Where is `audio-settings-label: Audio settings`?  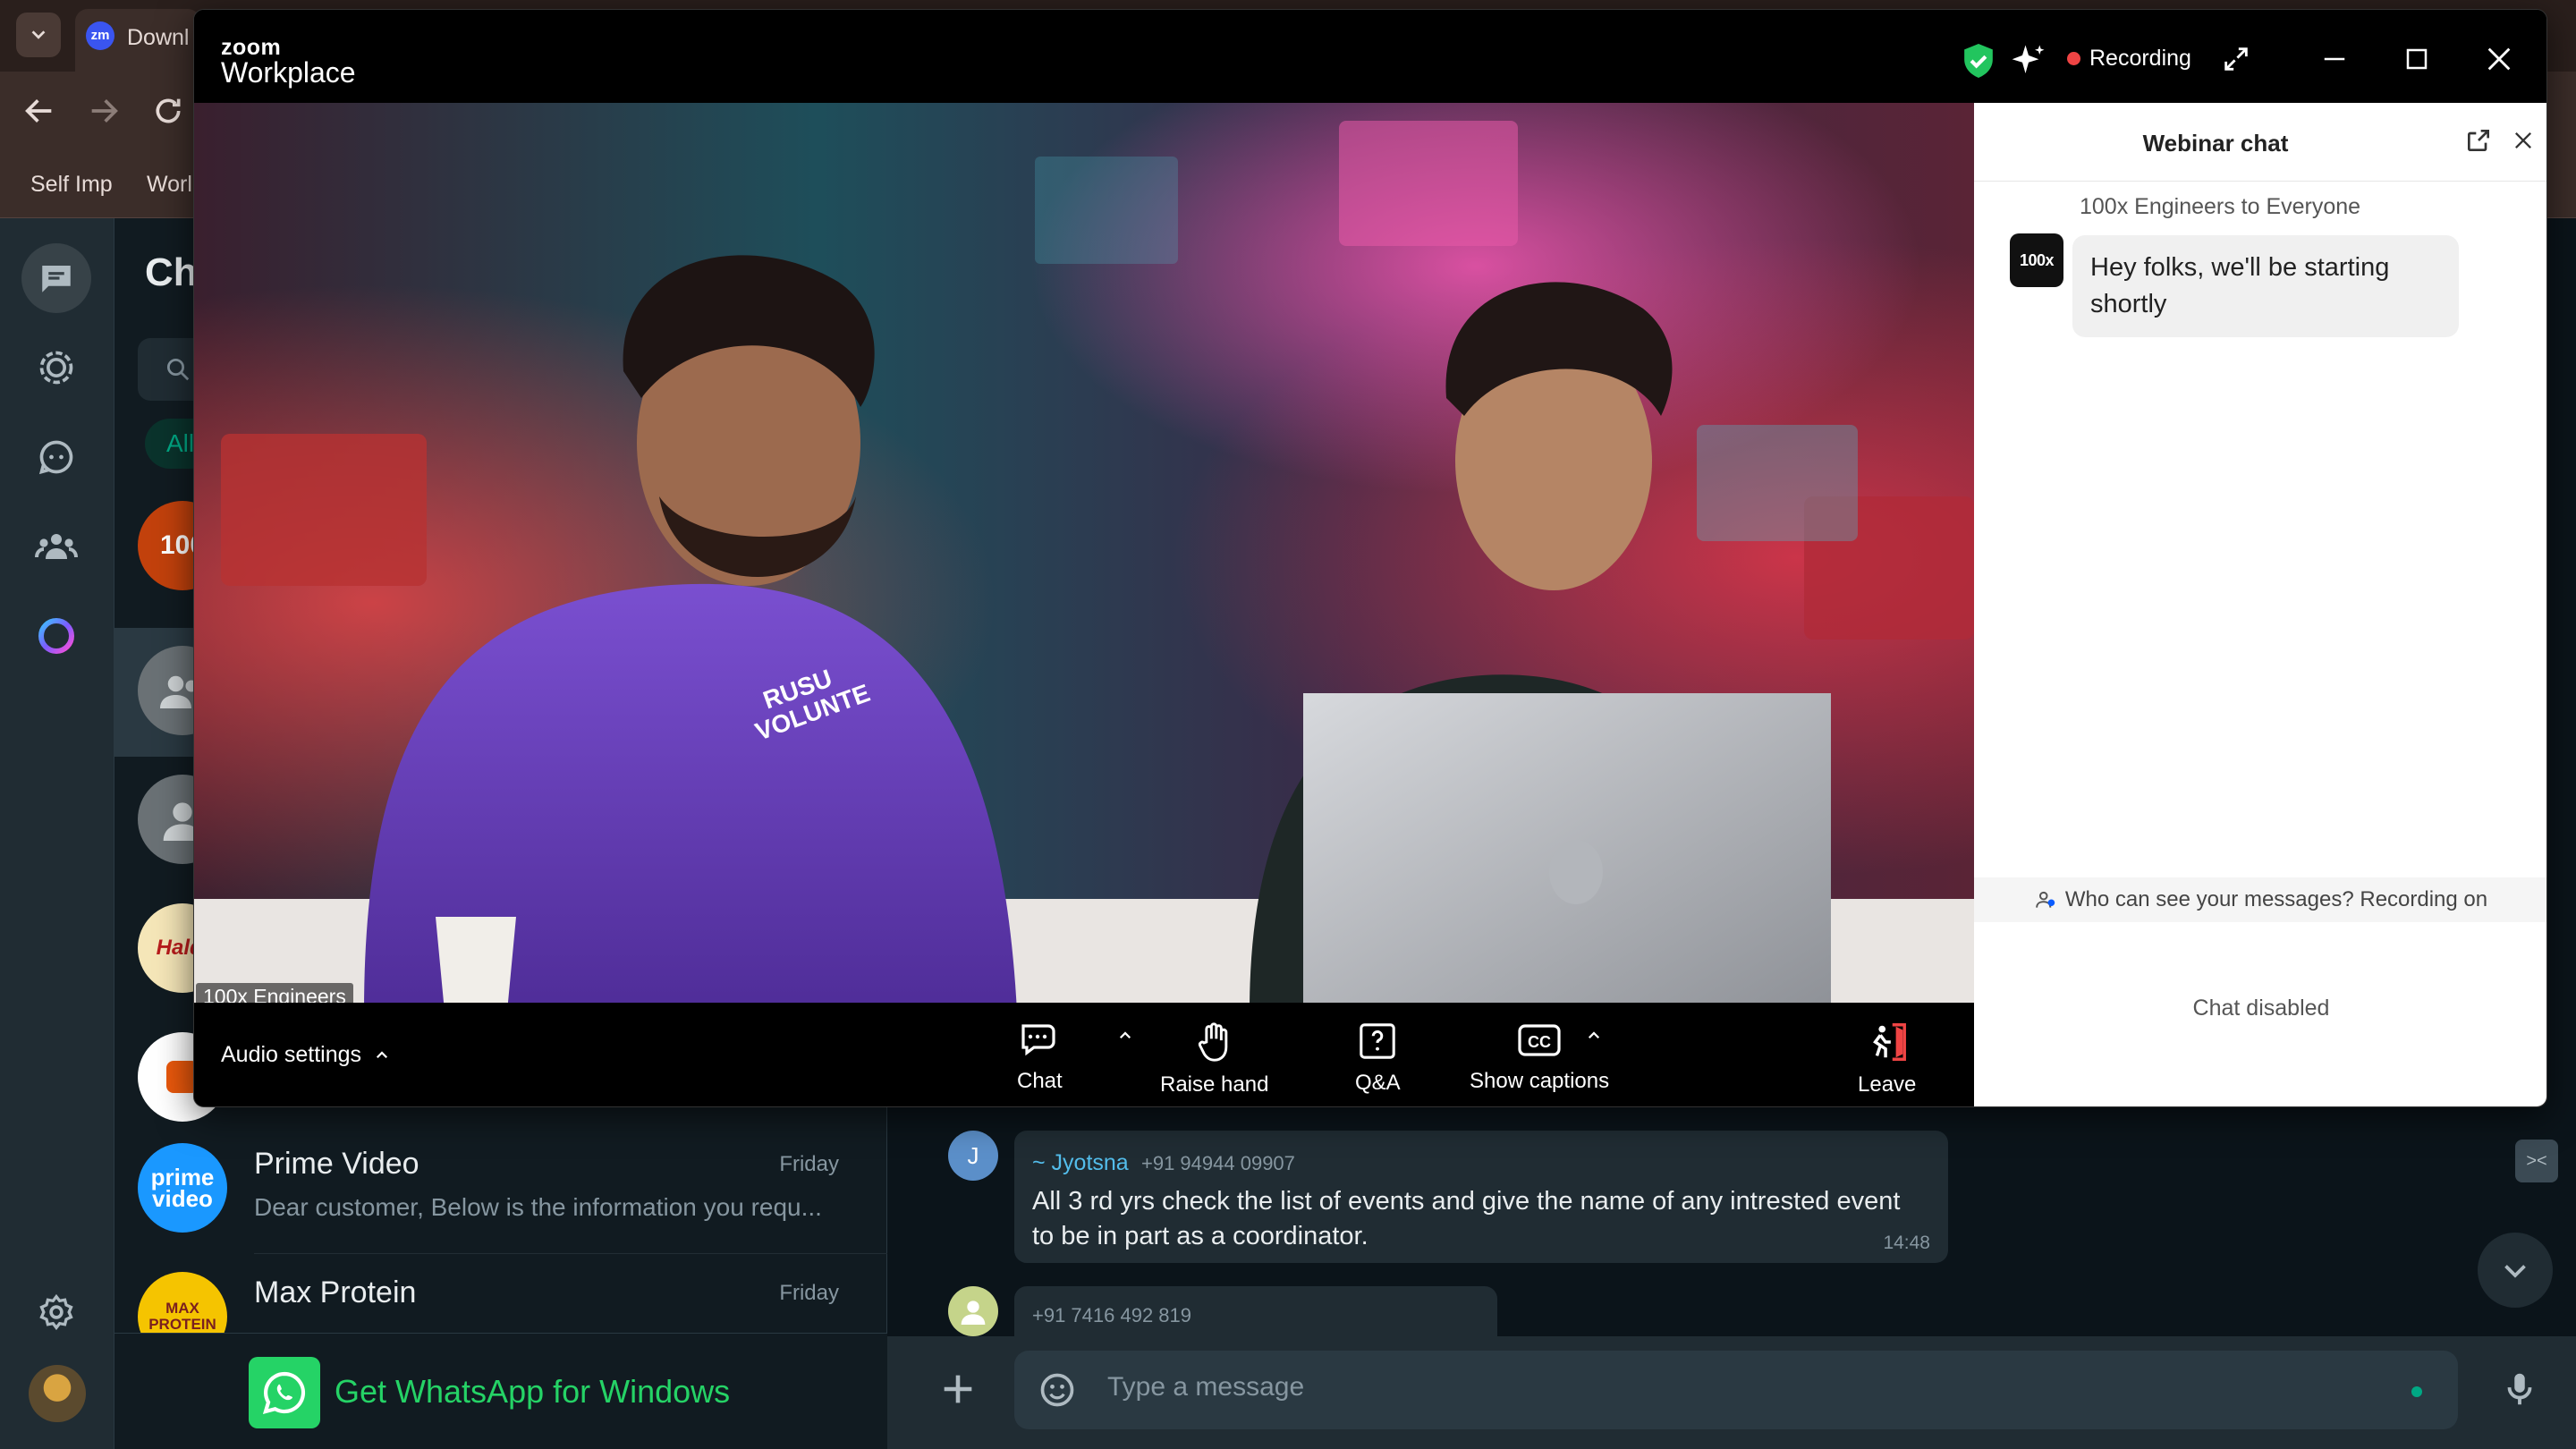
audio-settings-label: Audio settings is located at coordinates (291, 1054).